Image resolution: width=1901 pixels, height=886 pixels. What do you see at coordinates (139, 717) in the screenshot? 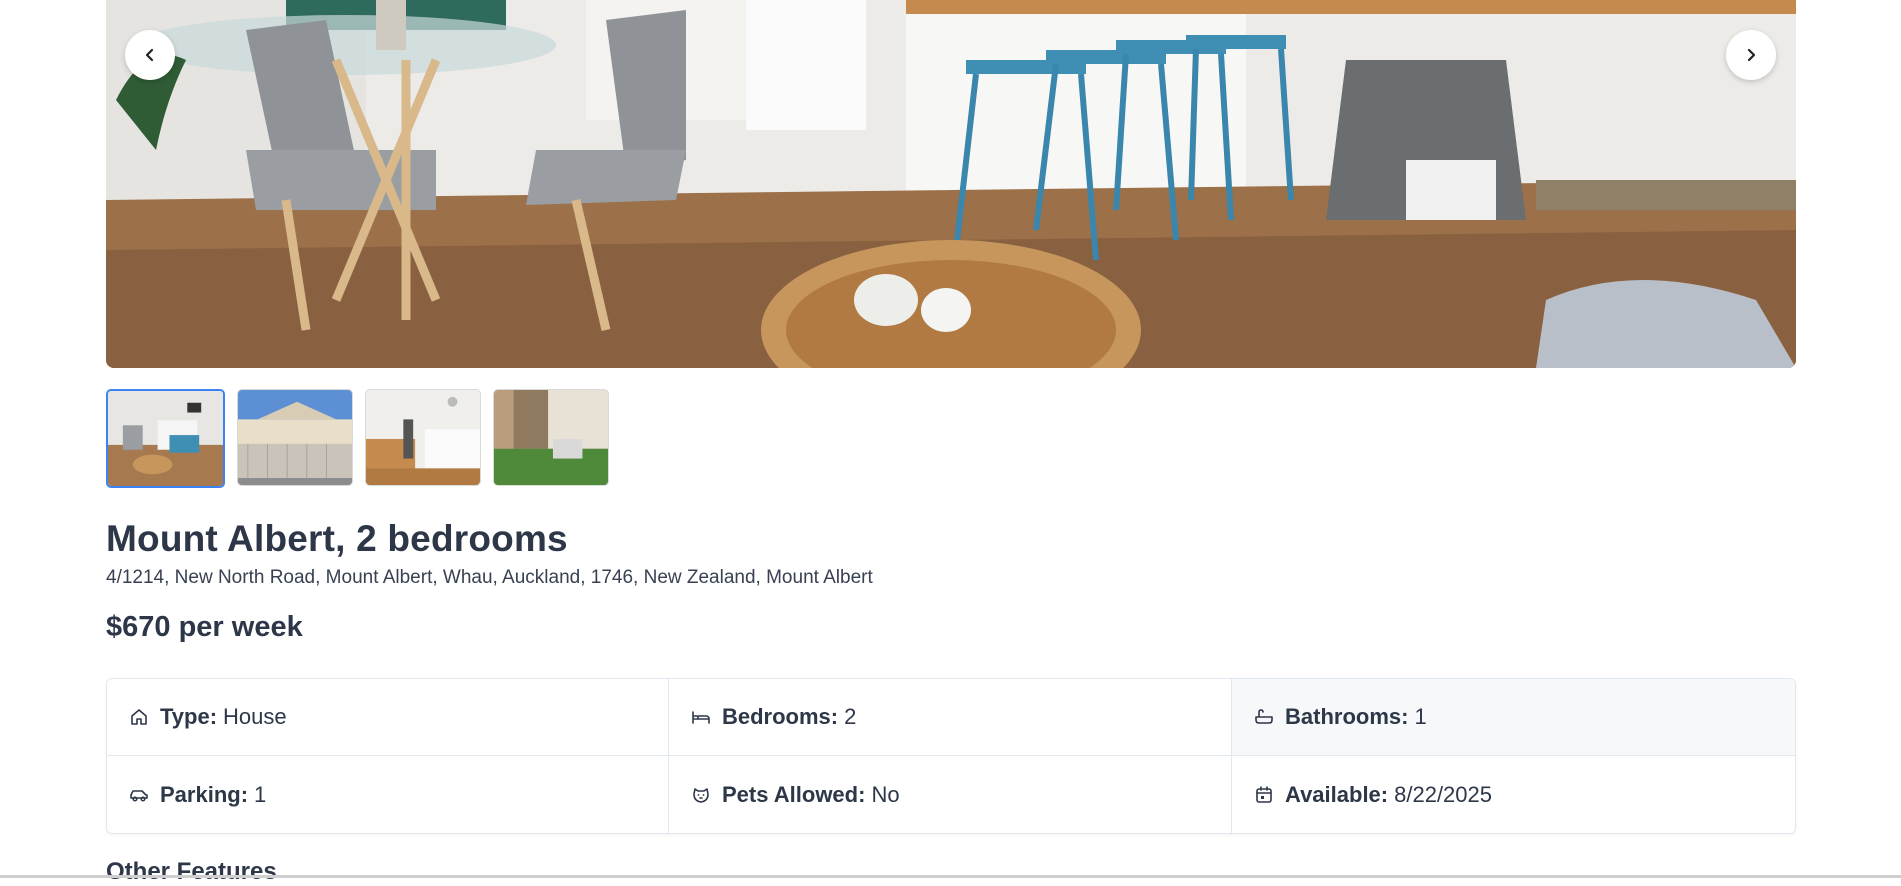
I see `house-icon` at bounding box center [139, 717].